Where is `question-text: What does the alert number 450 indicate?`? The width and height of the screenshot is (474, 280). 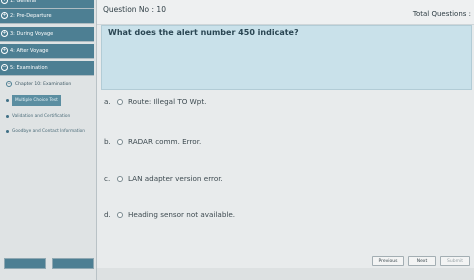 question-text: What does the alert number 450 indicate? is located at coordinates (203, 32).